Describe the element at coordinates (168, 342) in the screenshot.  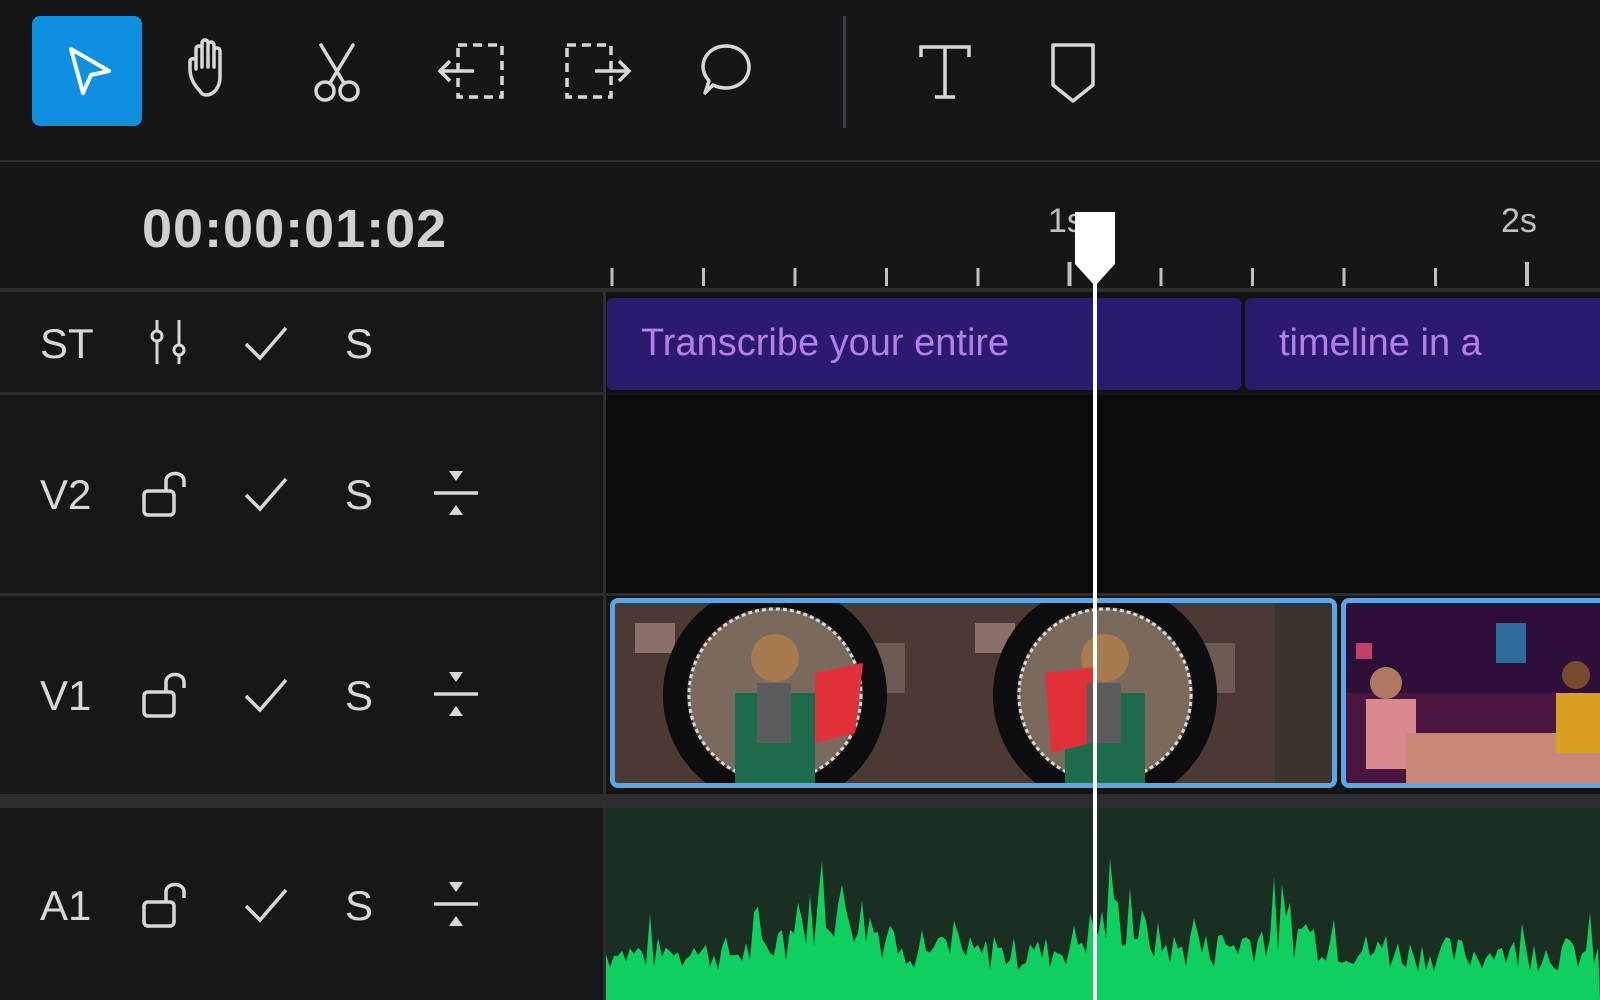
I see `sliders-icon` at that location.